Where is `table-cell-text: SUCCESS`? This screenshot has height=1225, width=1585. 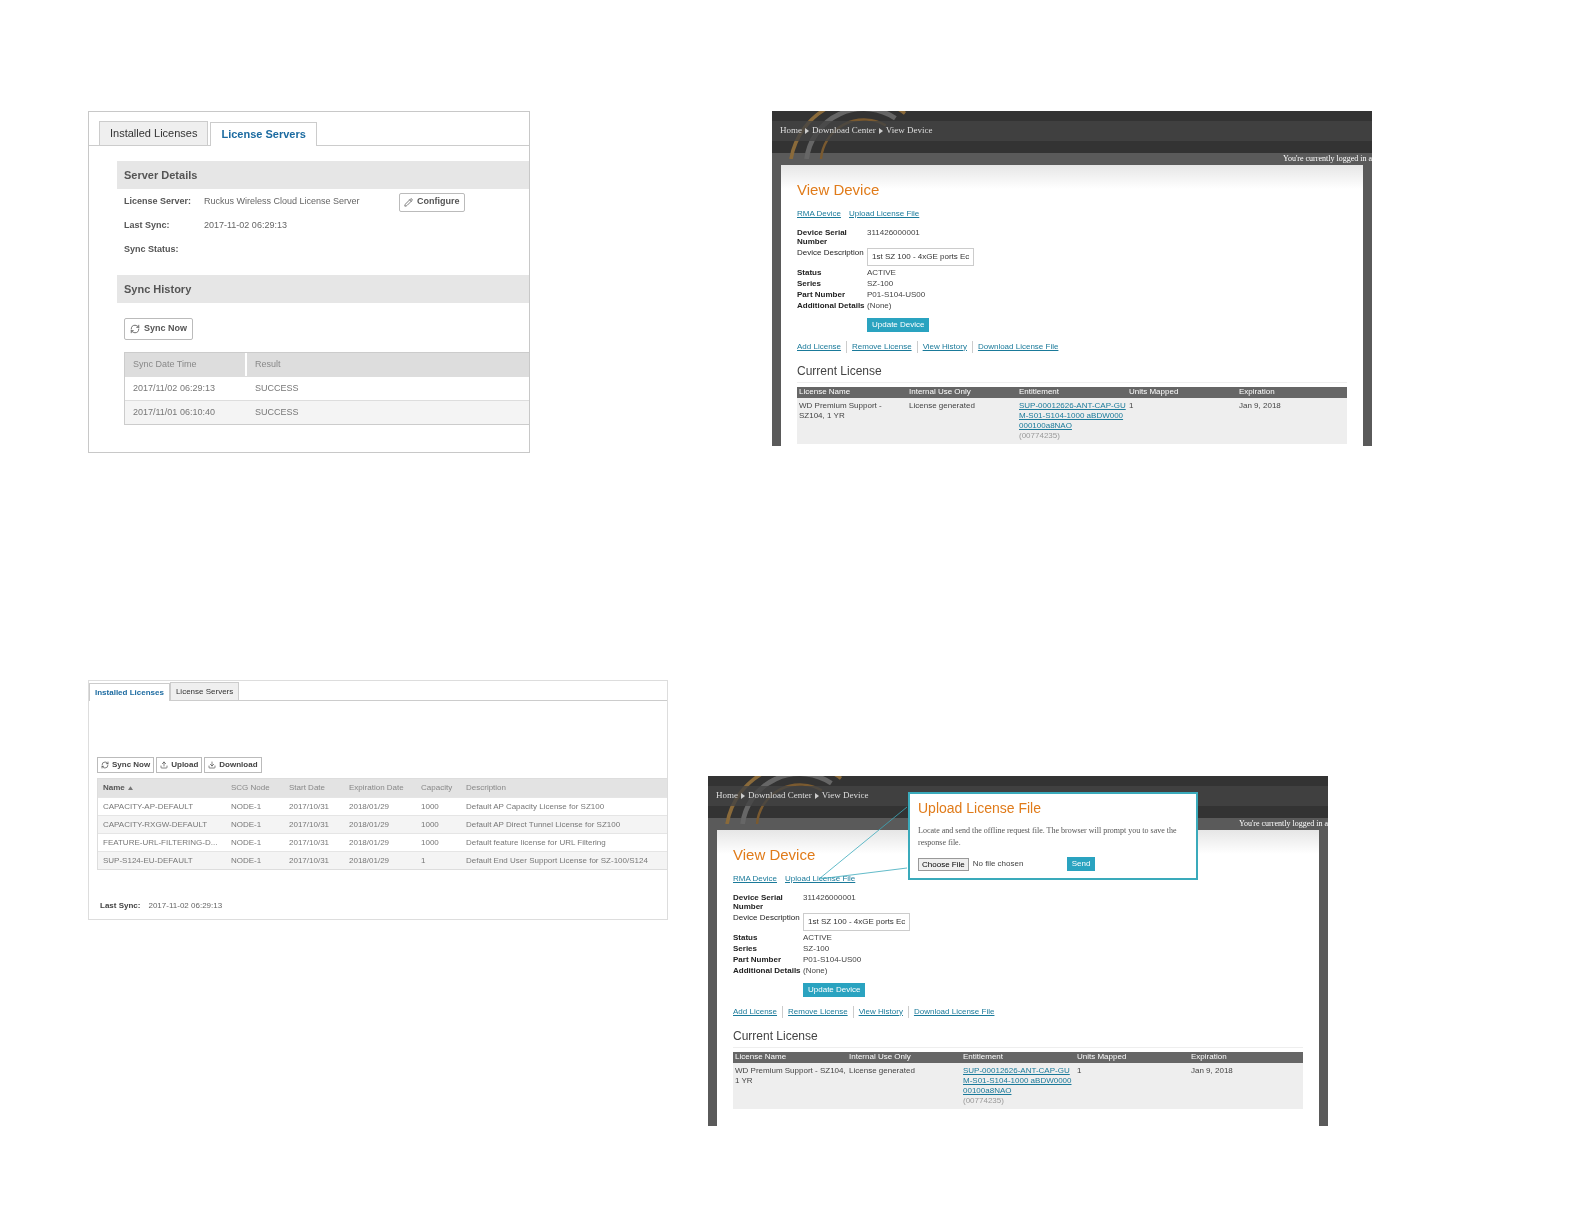 table-cell-text: SUCCESS is located at coordinates (277, 412).